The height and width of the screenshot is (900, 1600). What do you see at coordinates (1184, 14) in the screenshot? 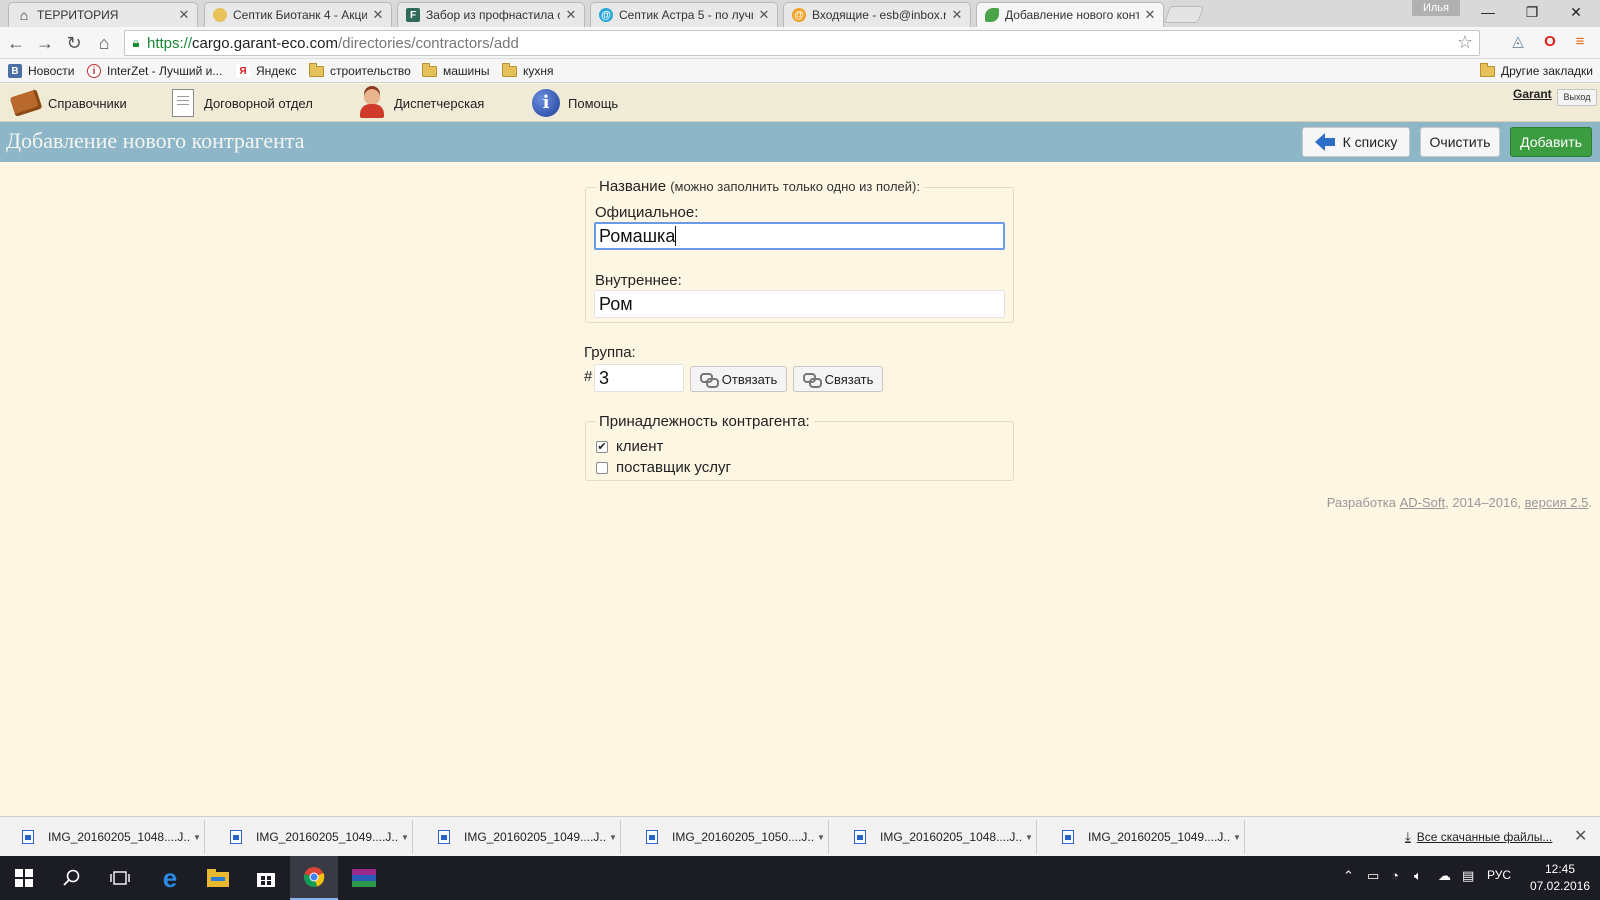
I see `new-tab-button` at bounding box center [1184, 14].